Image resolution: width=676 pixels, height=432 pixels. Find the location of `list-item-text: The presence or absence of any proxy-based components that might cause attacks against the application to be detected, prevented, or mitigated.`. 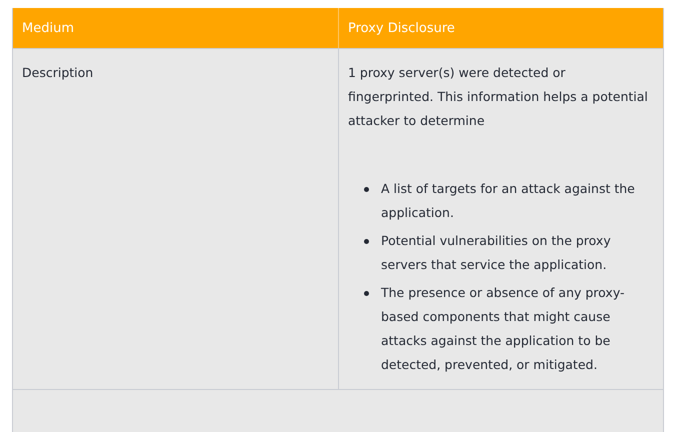

list-item-text: The presence or absence of any proxy-based components that might cause attacks against the application to be detected, prevented, or mitigated. is located at coordinates (503, 329).